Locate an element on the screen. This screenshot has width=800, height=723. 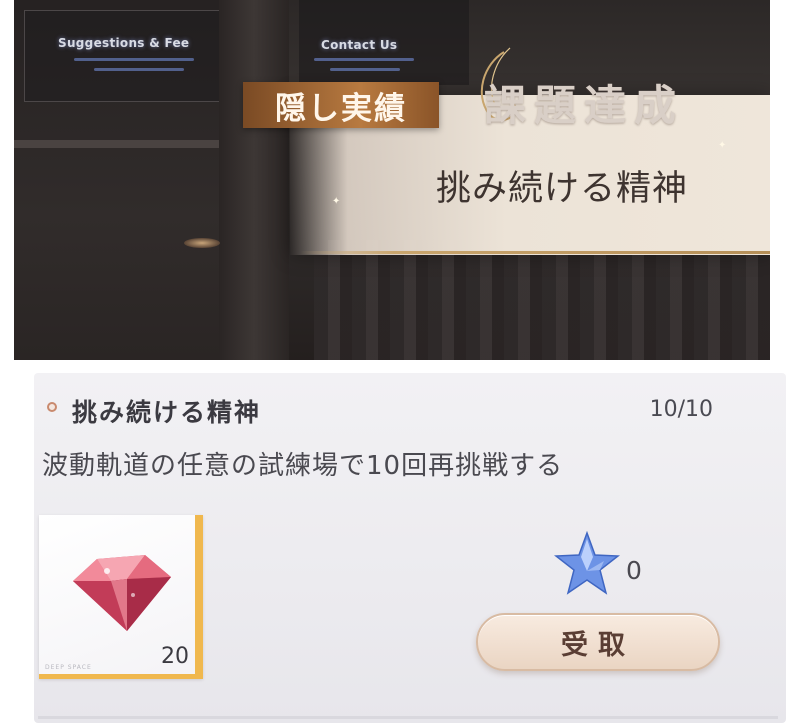
sign-panel-left is located at coordinates (130, 56).